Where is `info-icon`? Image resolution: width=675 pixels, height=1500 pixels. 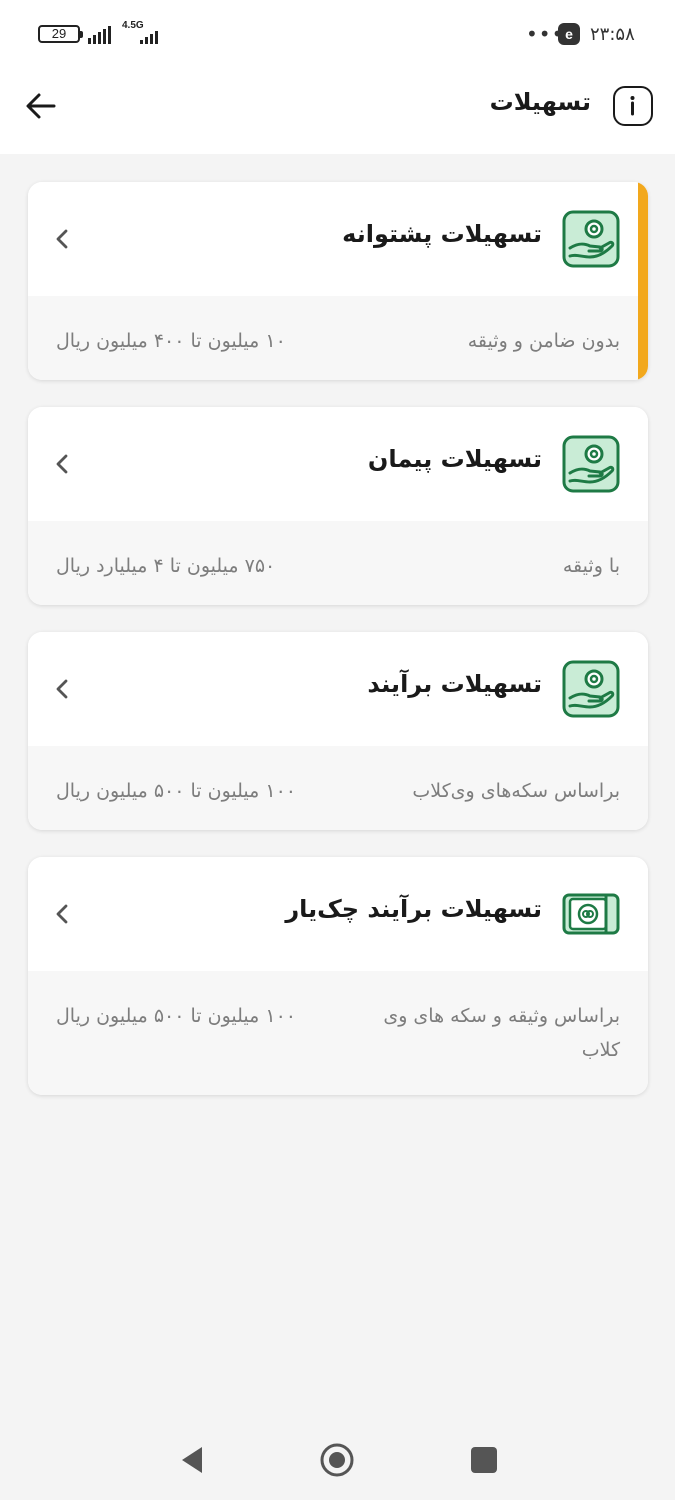
info-icon is located at coordinates (632, 106).